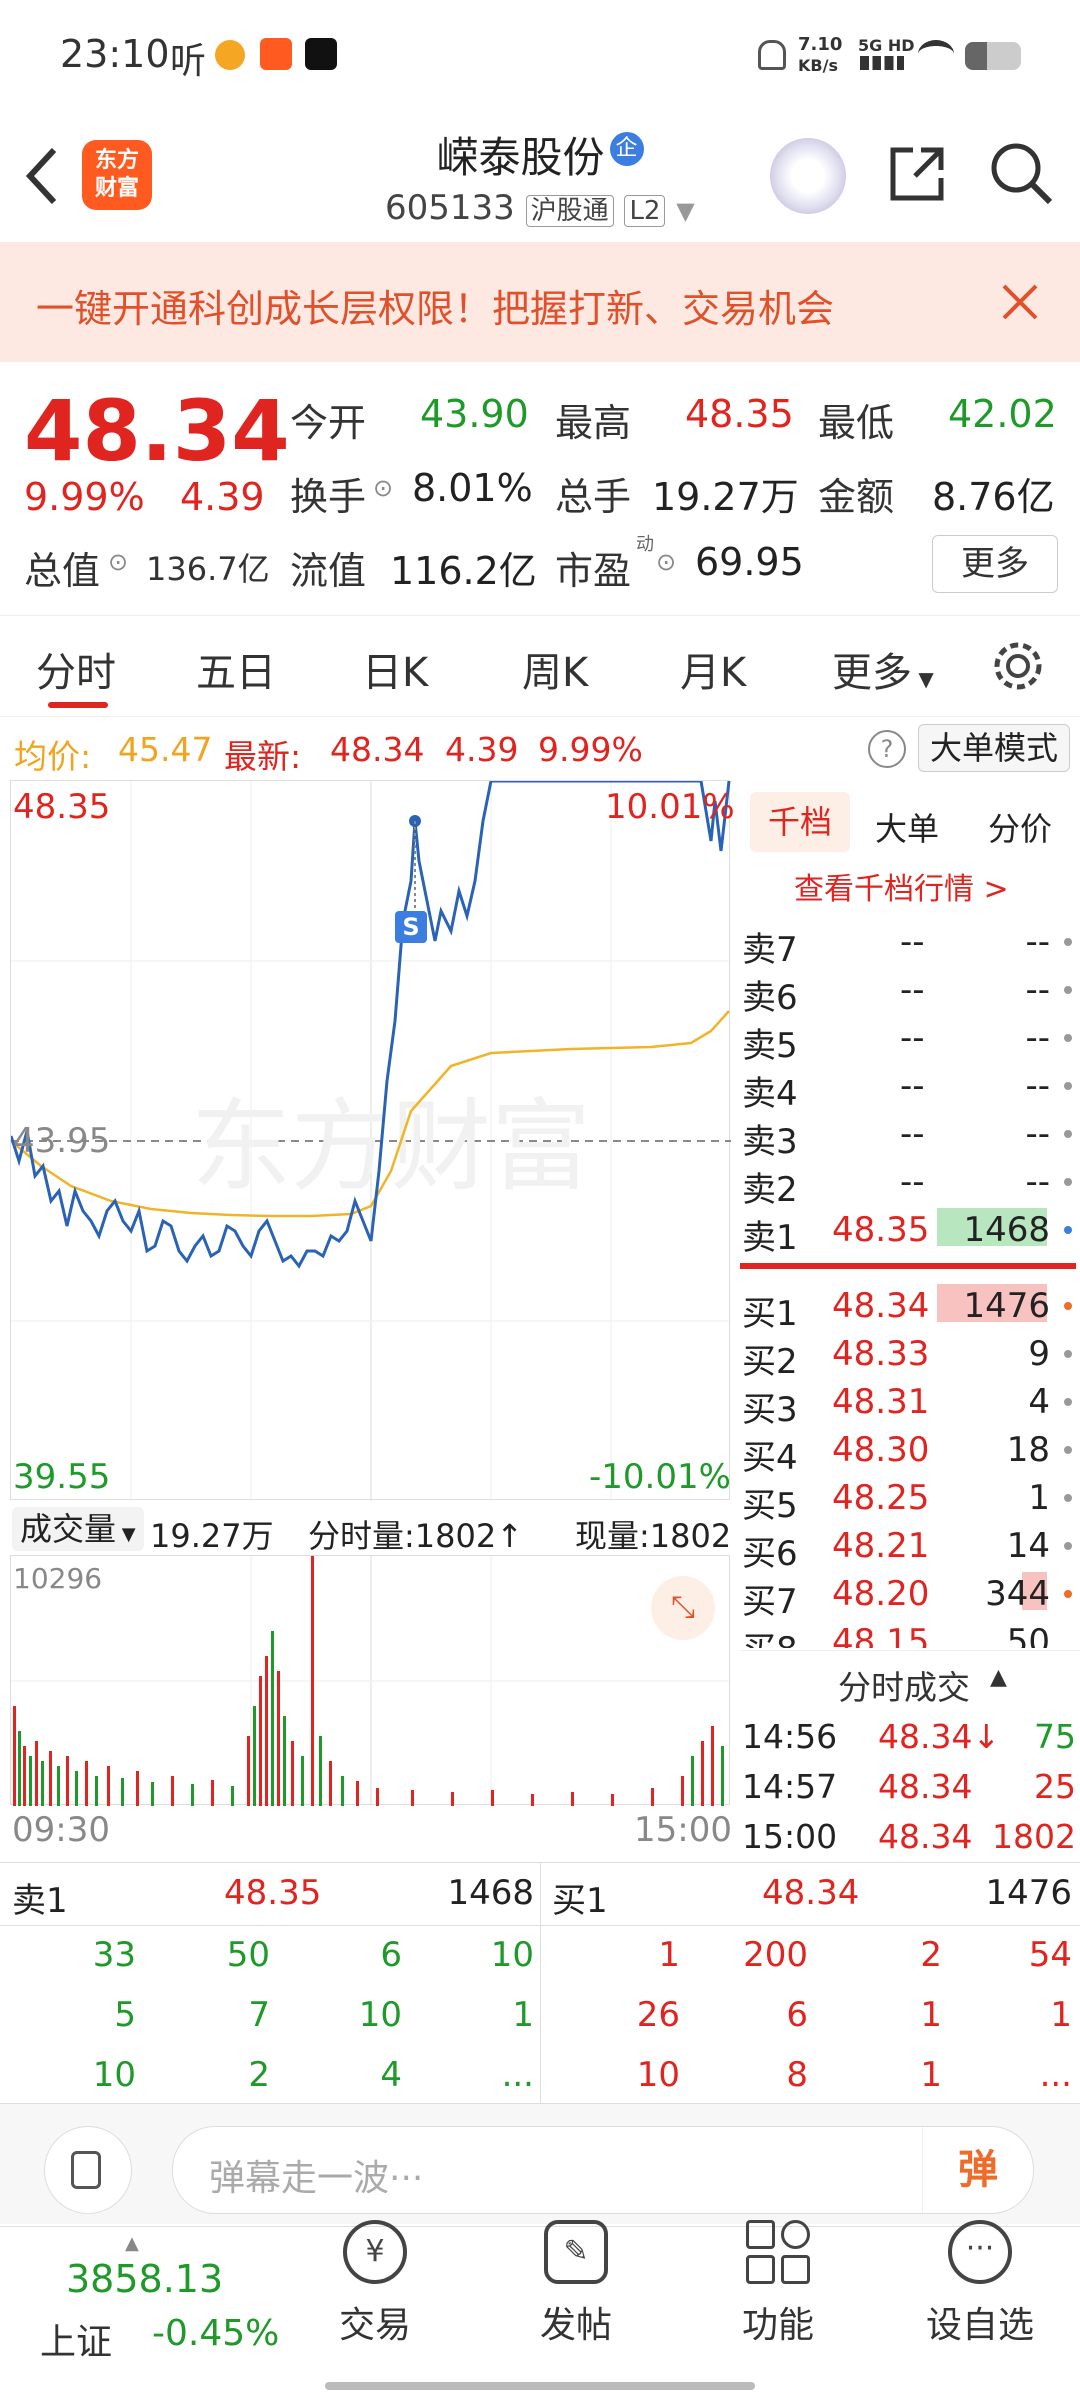  I want to click on nav-watchlist: ··· 设自选, so click(980, 2284).